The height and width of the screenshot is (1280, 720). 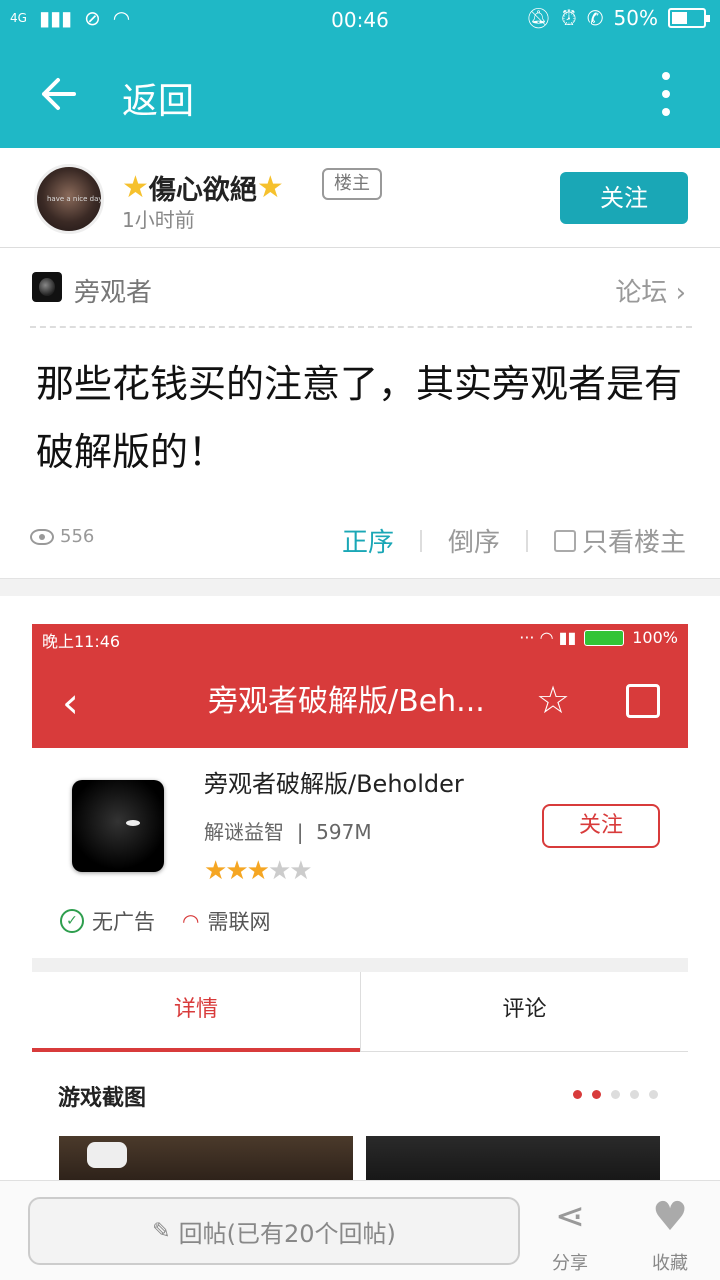 I want to click on app-icon, so click(x=118, y=826).